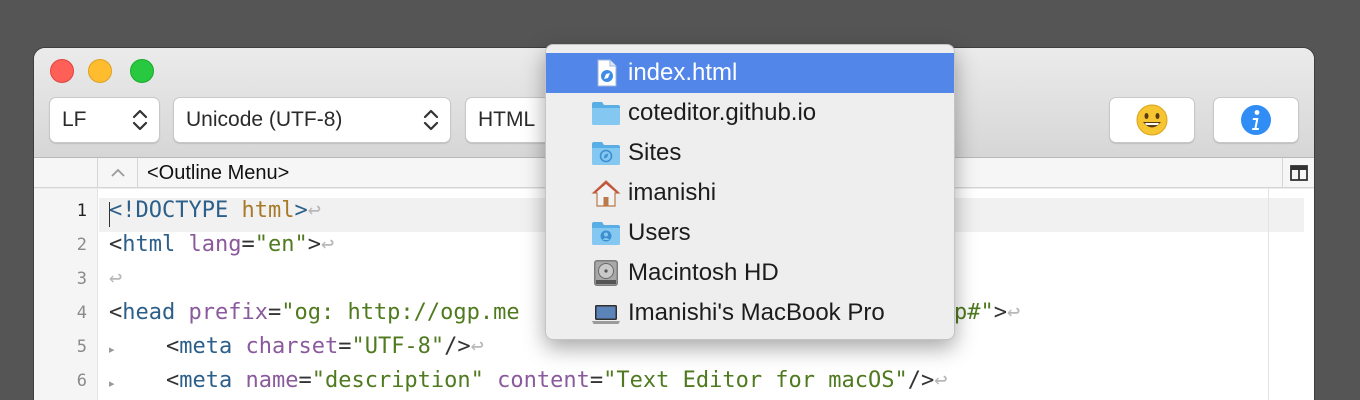  Describe the element at coordinates (606, 153) in the screenshot. I see `sites-folder-icon` at that location.